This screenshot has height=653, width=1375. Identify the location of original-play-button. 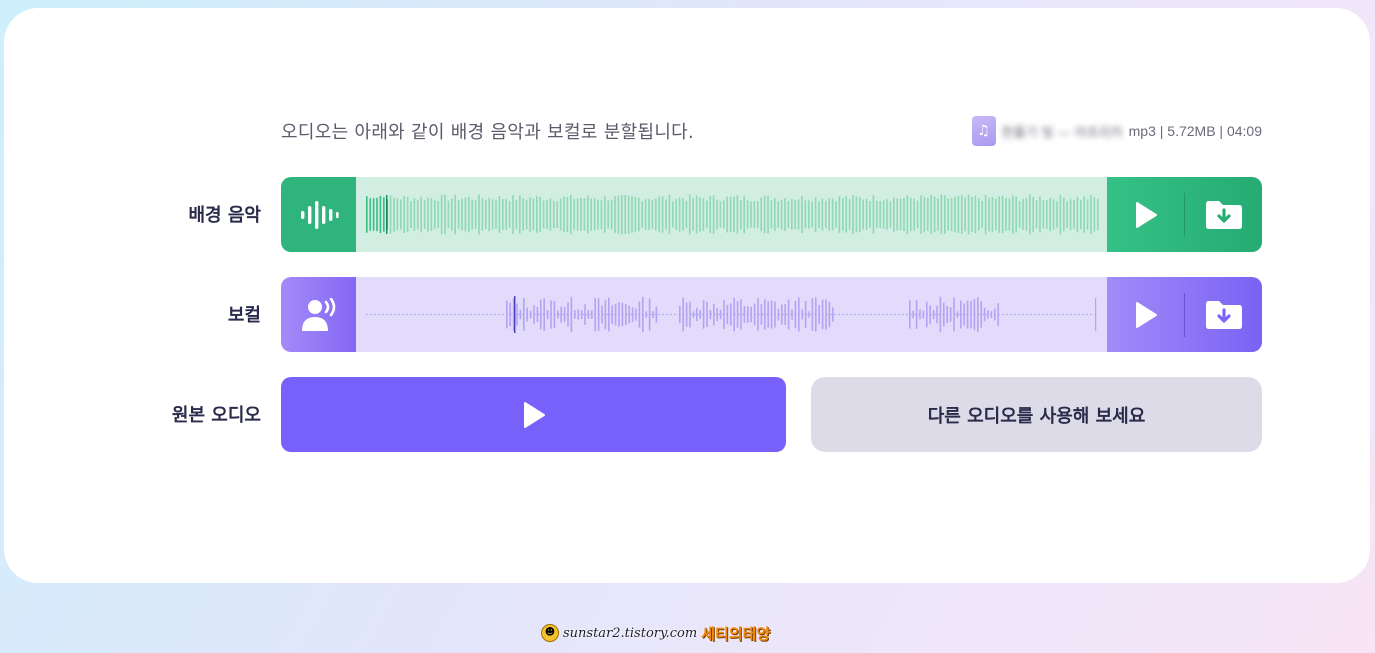
(533, 414).